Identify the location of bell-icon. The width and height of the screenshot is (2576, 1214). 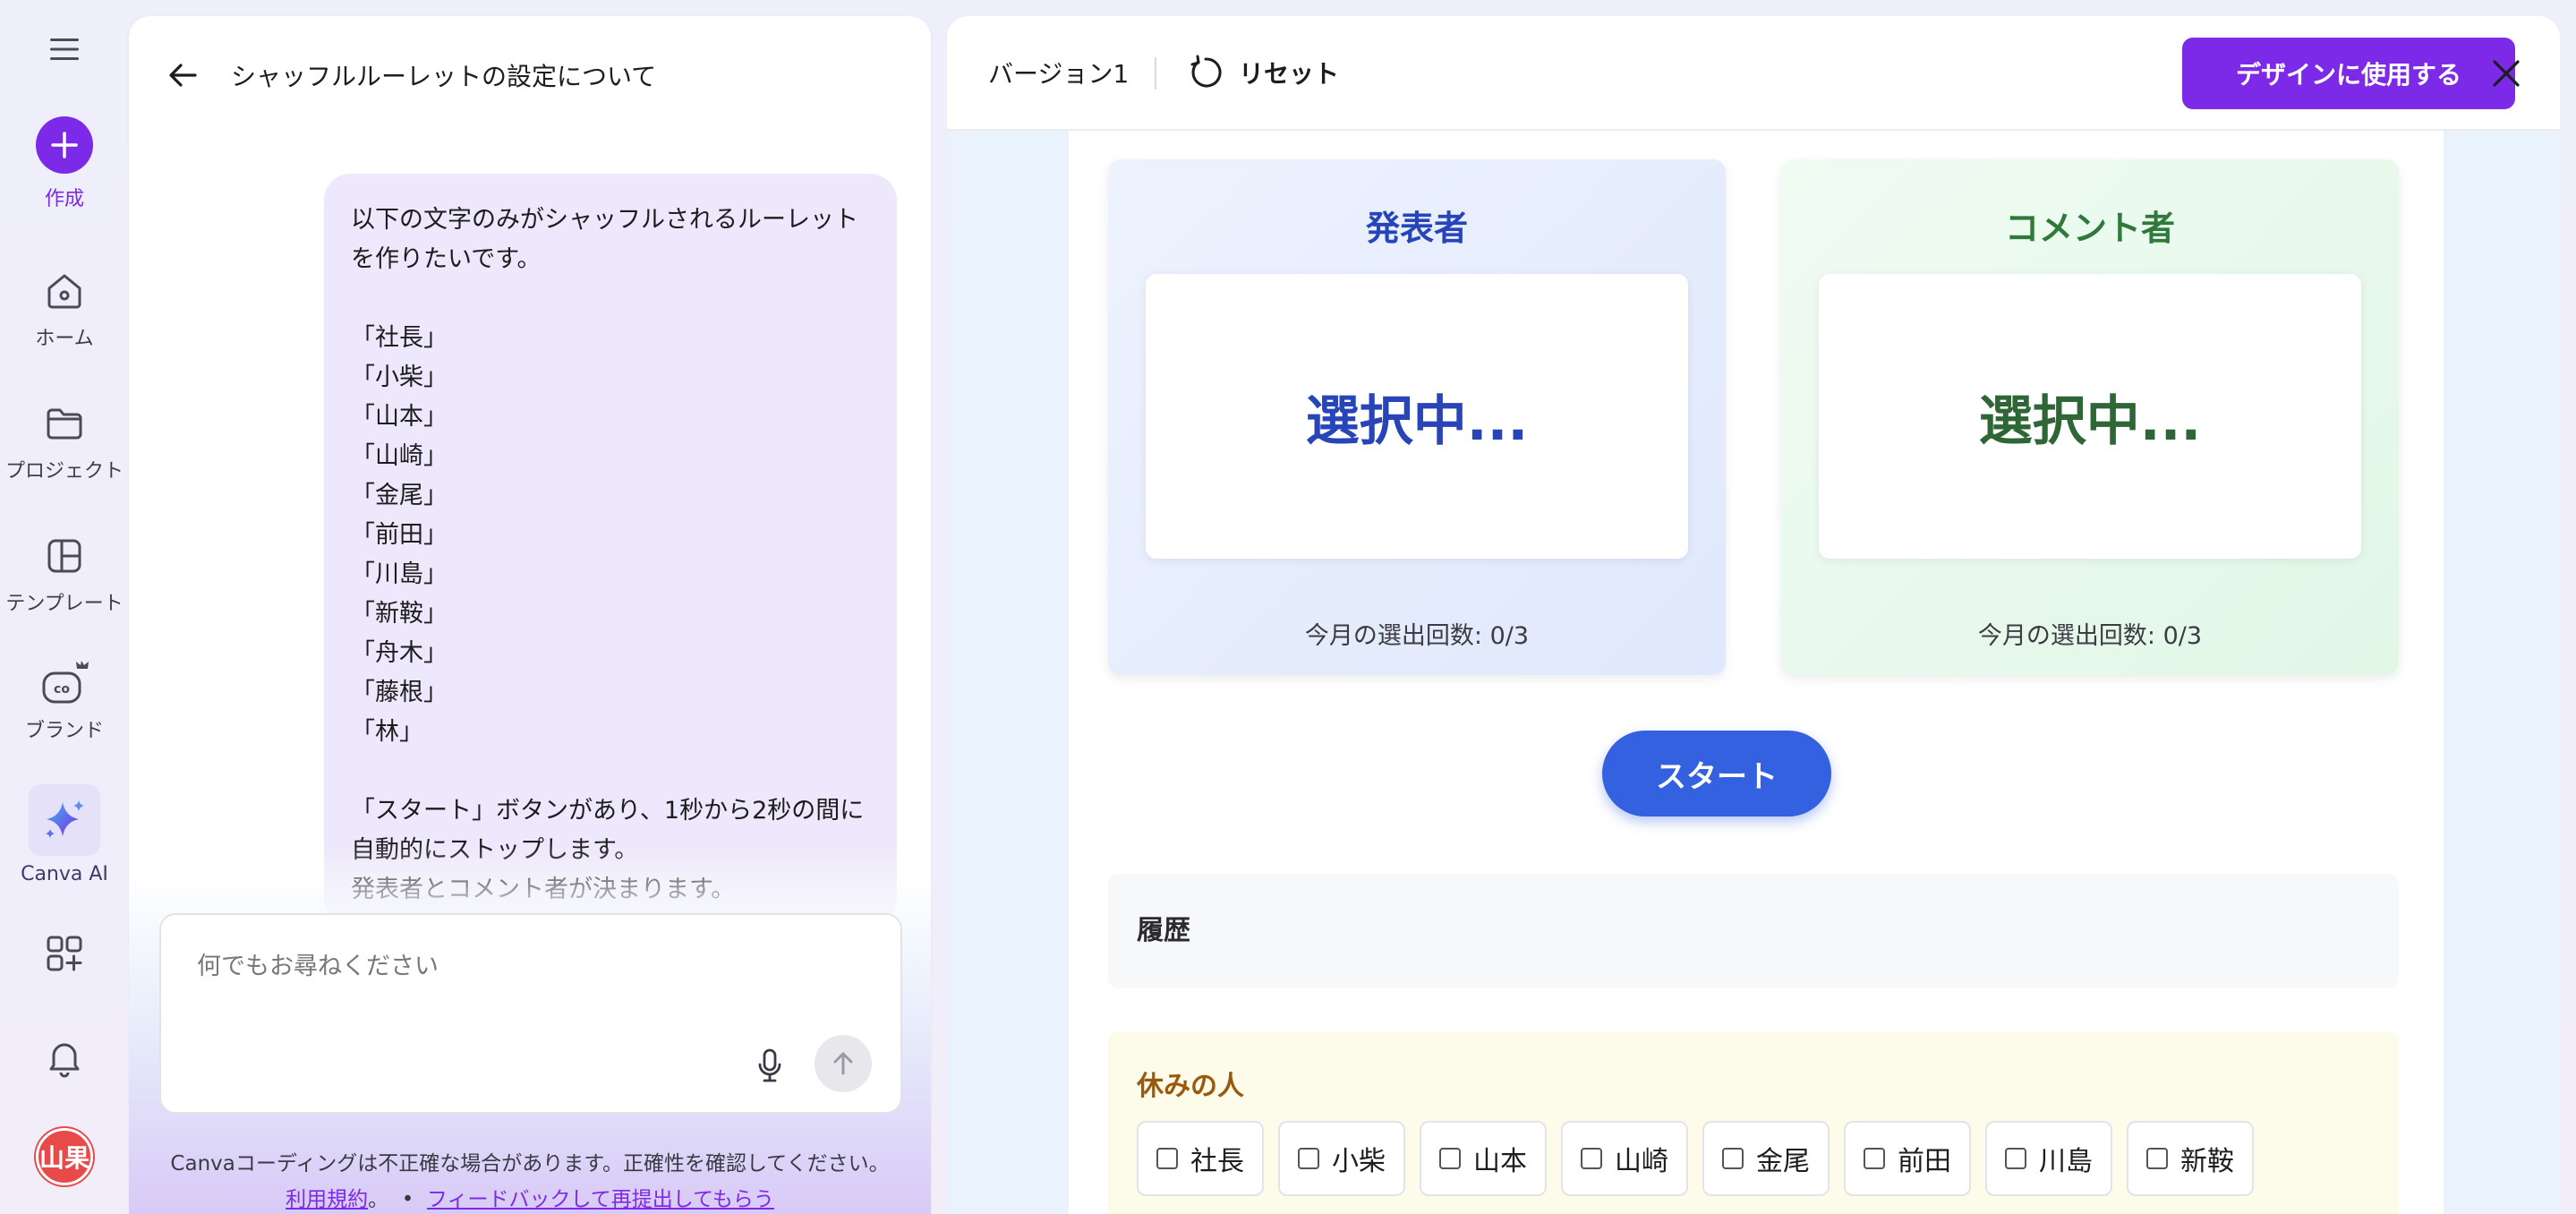
(64, 1060).